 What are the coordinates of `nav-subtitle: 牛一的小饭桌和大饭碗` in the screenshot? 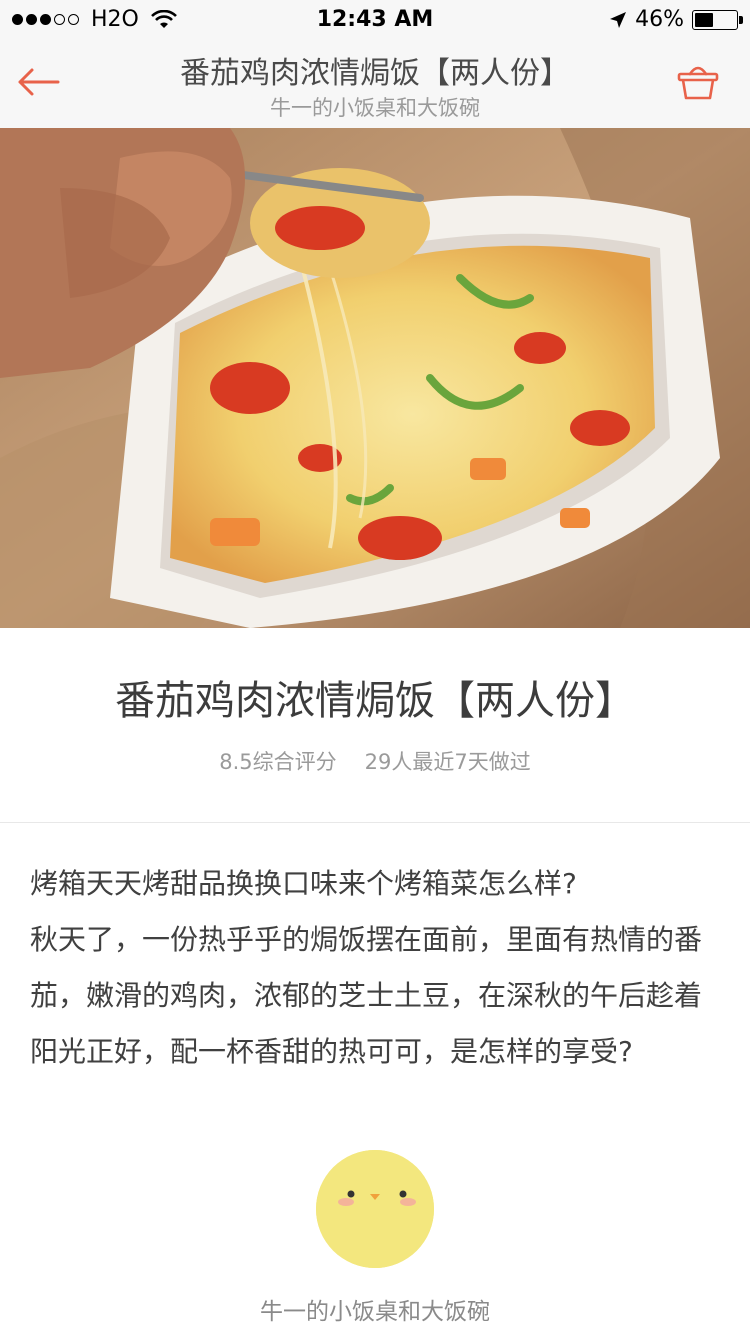 It's located at (375, 108).